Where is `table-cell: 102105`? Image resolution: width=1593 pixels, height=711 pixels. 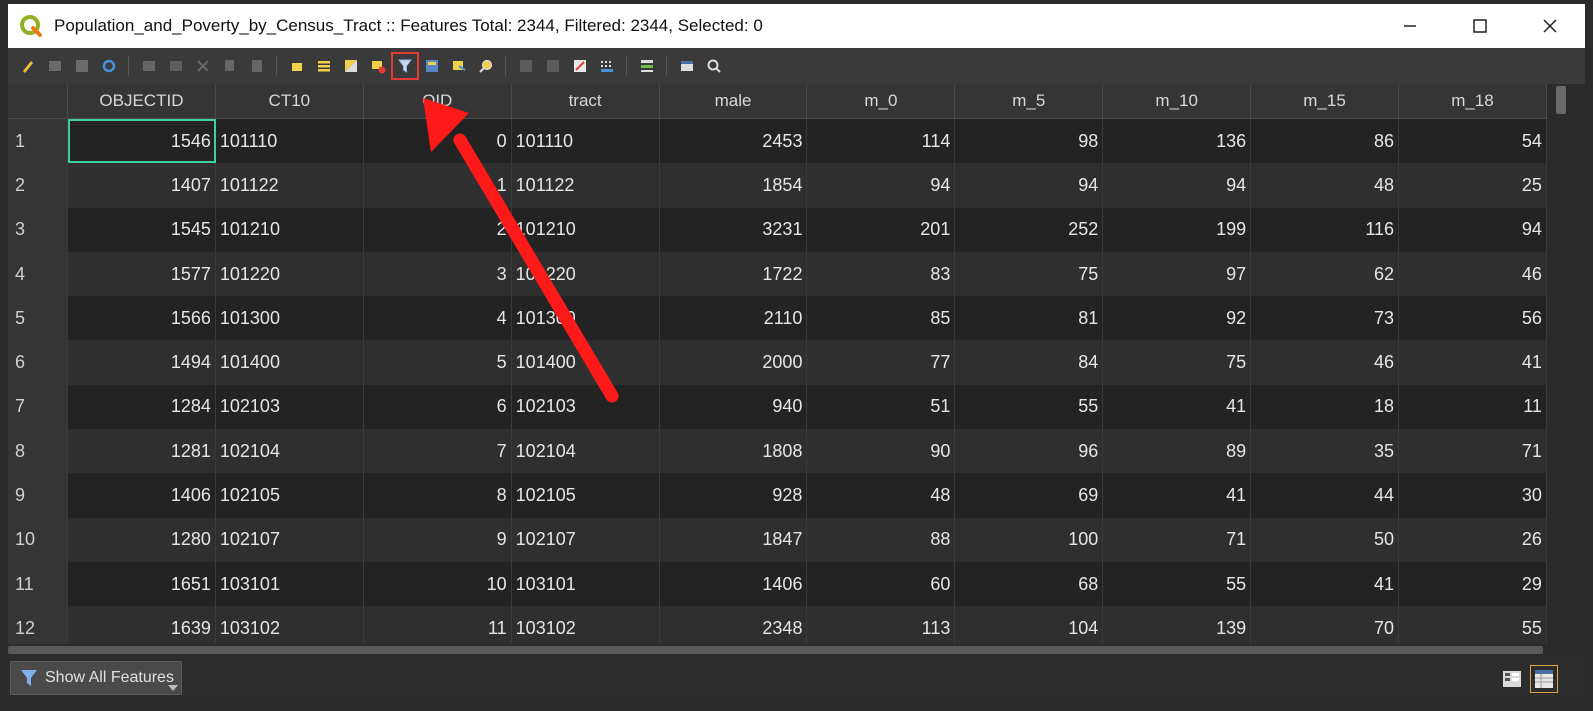 table-cell: 102105 is located at coordinates (290, 495).